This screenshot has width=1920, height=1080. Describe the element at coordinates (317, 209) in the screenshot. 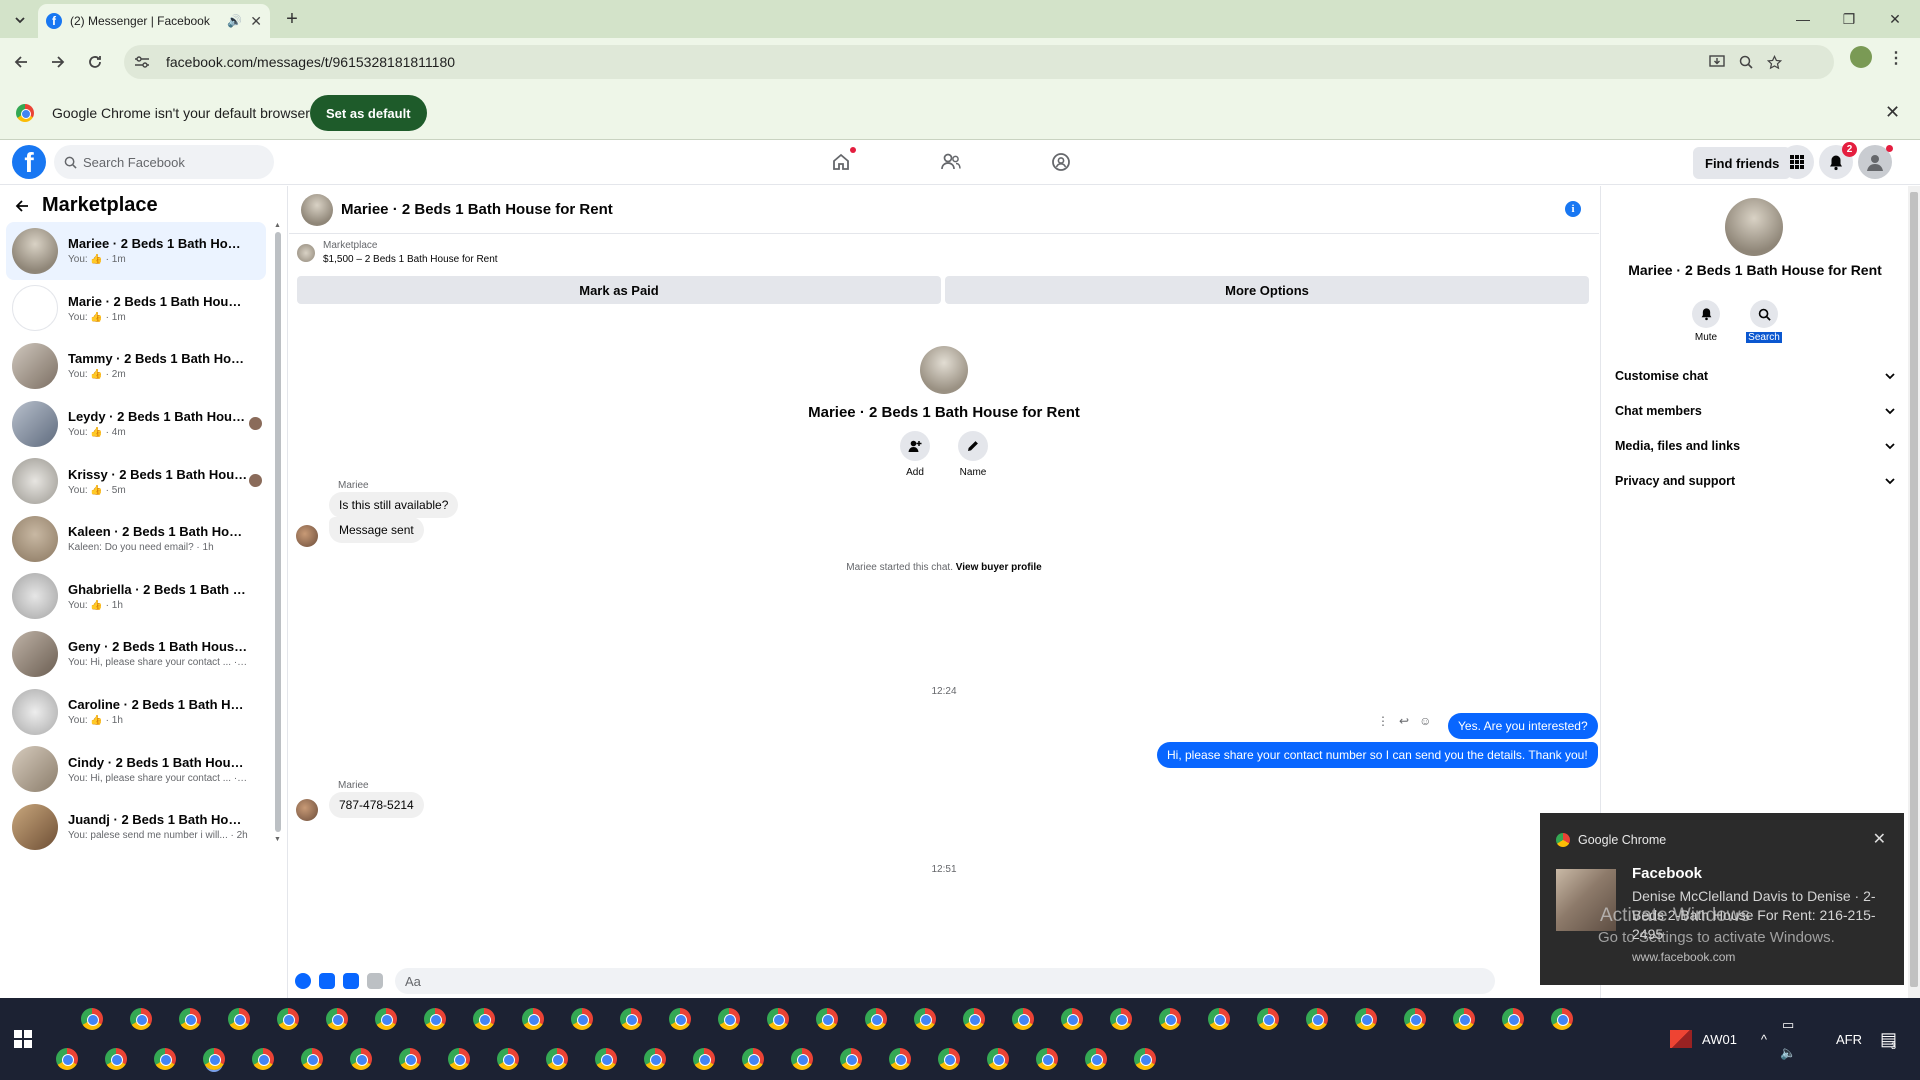

I see `chat-header-avatar` at that location.